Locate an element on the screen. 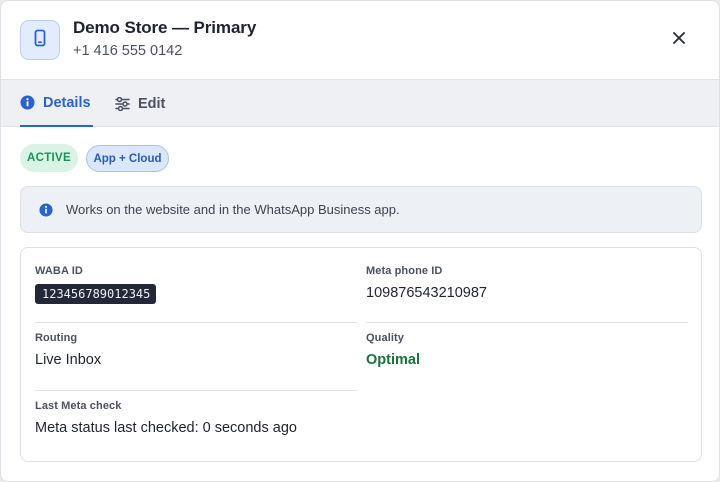  panel-title: Demo Store — Primary is located at coordinates (165, 27).